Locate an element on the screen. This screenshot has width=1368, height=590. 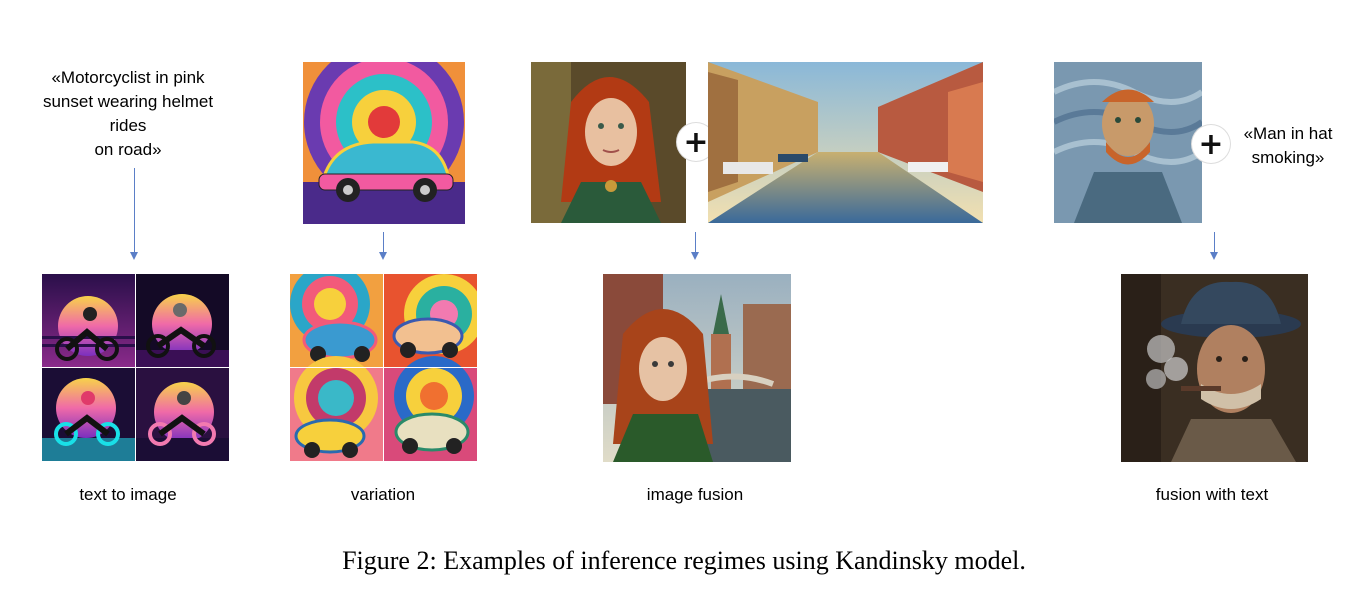
t2i-arrow-line is located at coordinates (134, 210).